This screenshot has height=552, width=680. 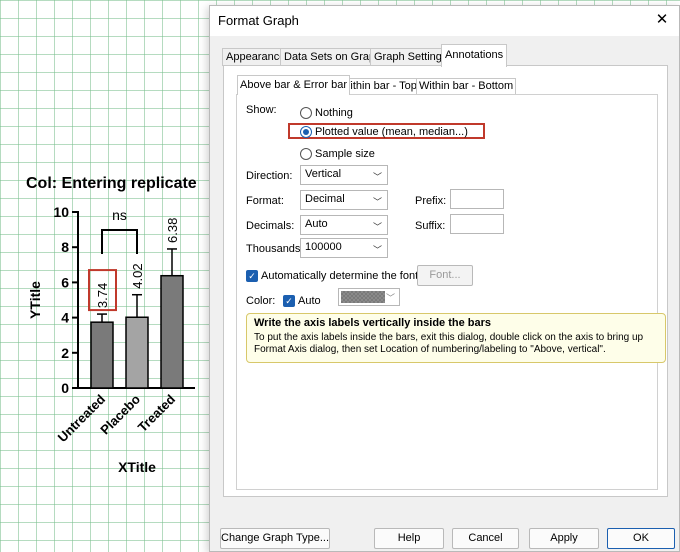 I want to click on thousands-select: 100000 ﹀, so click(x=344, y=248).